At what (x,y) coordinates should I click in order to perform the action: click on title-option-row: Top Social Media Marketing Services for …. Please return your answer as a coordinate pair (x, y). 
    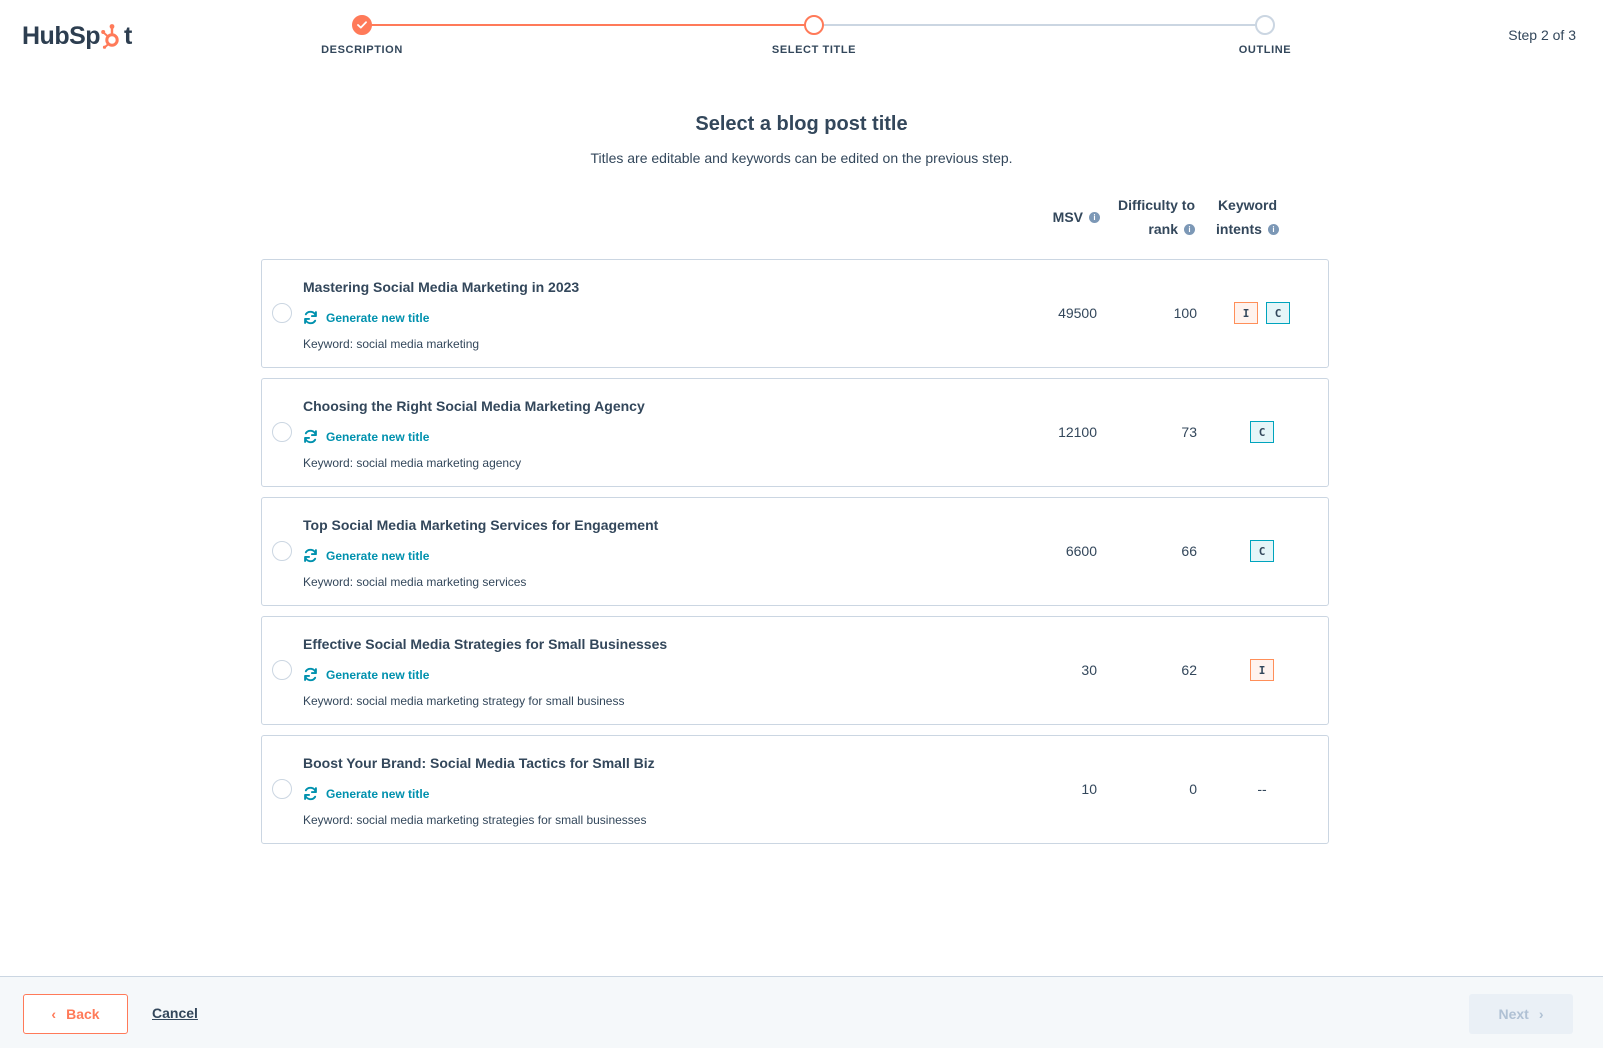
    Looking at the image, I should click on (795, 551).